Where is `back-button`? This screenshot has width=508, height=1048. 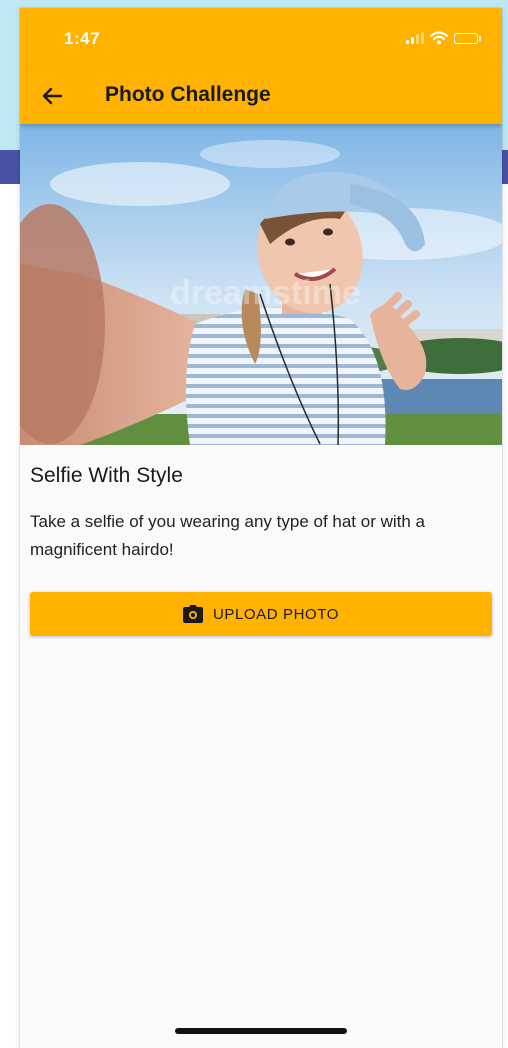
back-button is located at coordinates (52, 96).